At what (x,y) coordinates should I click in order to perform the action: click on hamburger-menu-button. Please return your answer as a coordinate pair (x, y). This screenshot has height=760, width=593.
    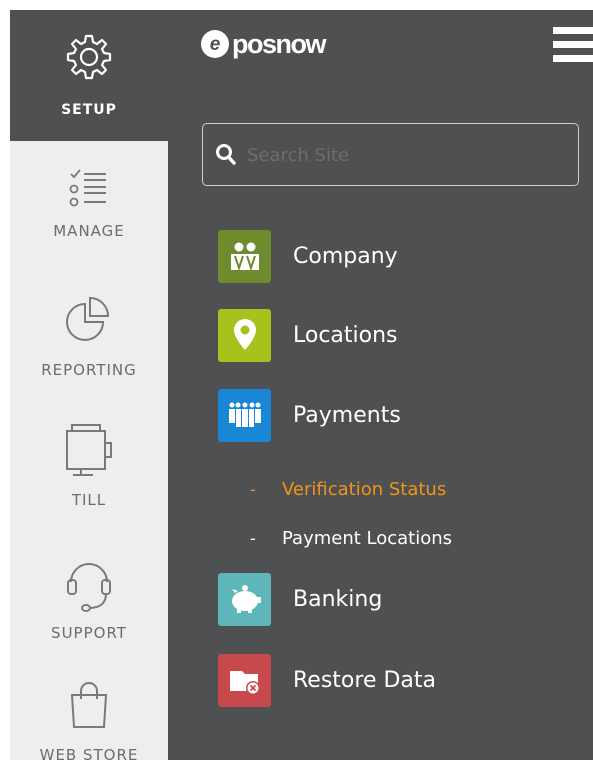
    Looking at the image, I should click on (573, 44).